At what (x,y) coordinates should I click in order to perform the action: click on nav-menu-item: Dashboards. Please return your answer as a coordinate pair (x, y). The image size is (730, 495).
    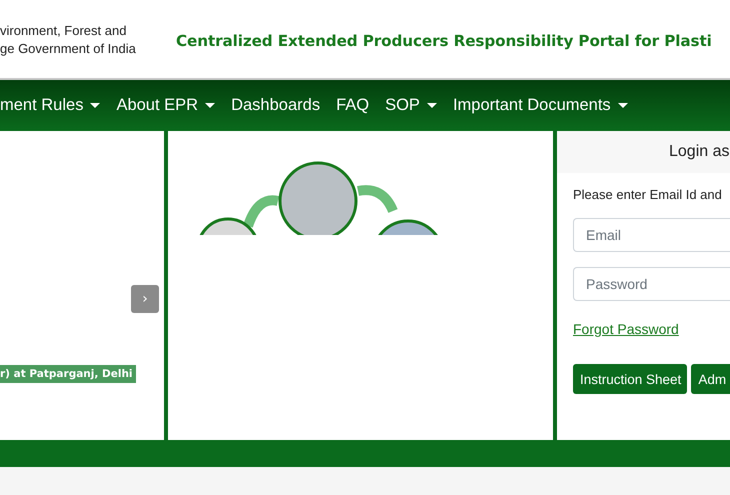
    Looking at the image, I should click on (275, 105).